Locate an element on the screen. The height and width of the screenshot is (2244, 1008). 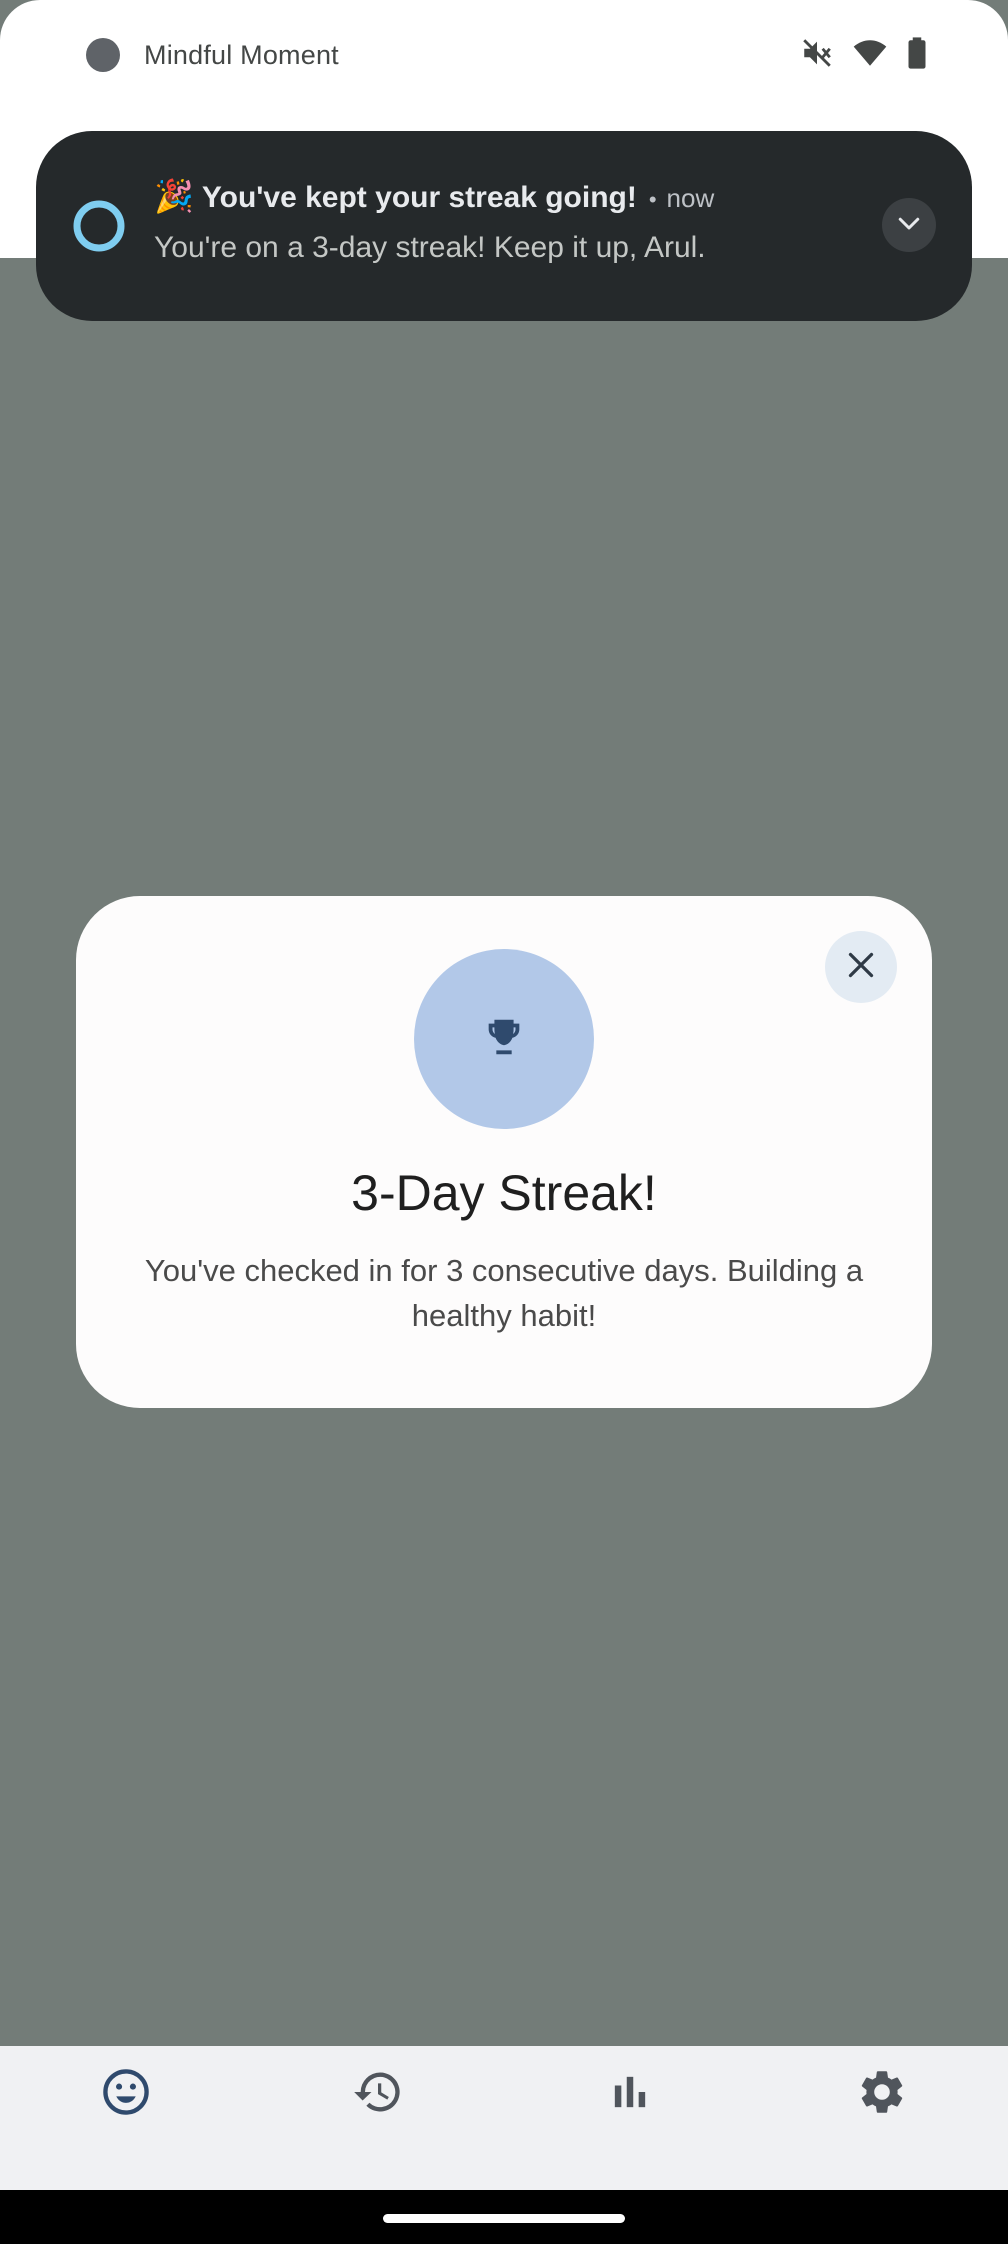
status-icons is located at coordinates (864, 53).